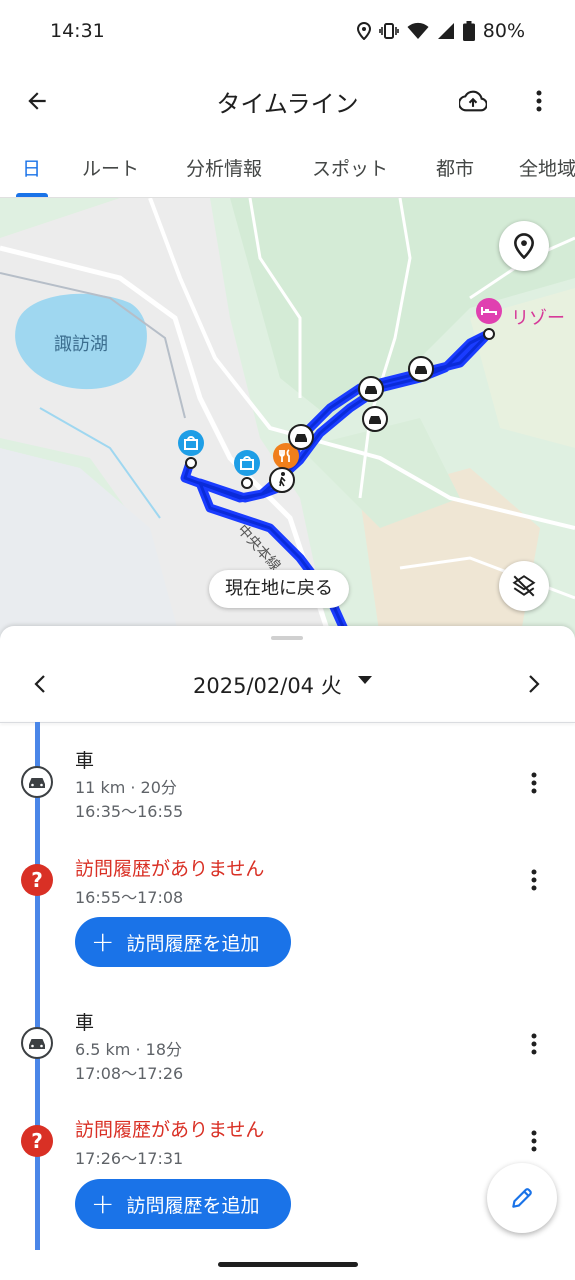 The width and height of the screenshot is (575, 1280). Describe the element at coordinates (32, 195) in the screenshot. I see `tab-indicator` at that location.